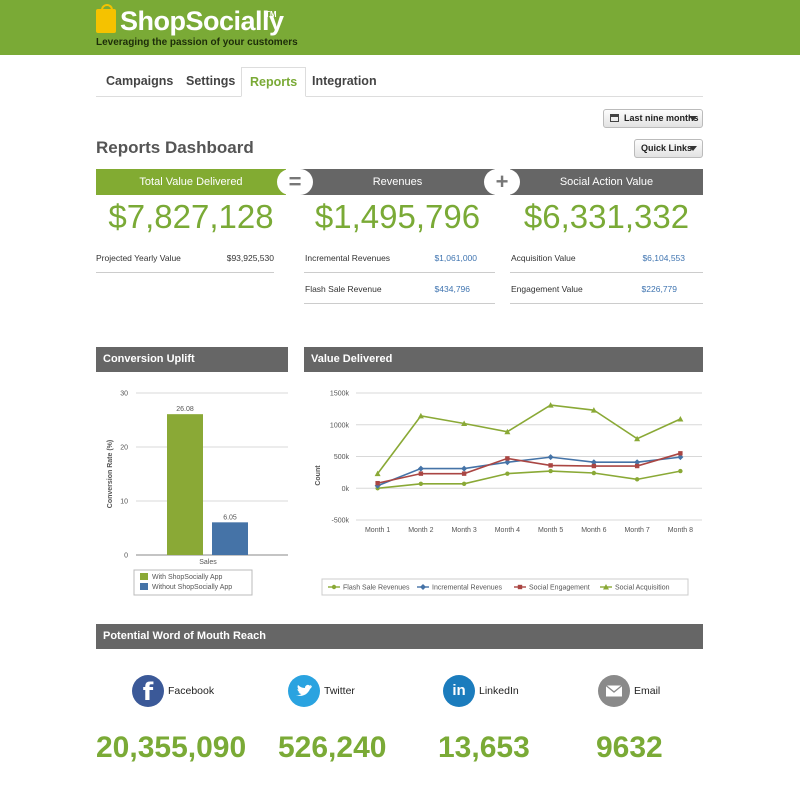 Image resolution: width=800 pixels, height=800 pixels. What do you see at coordinates (593, 530) in the screenshot?
I see `x-tick-label: Month 6` at bounding box center [593, 530].